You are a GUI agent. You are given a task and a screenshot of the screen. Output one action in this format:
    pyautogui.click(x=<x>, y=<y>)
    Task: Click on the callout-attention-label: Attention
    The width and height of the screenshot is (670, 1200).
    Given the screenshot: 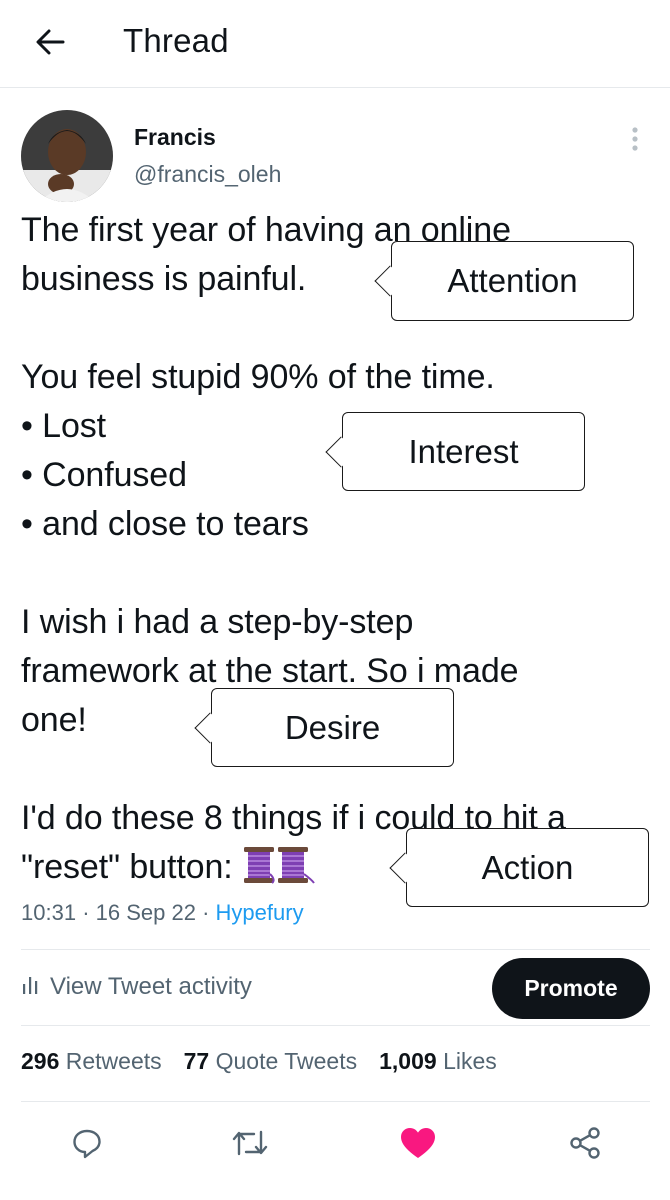 What is the action you would take?
    pyautogui.click(x=512, y=280)
    